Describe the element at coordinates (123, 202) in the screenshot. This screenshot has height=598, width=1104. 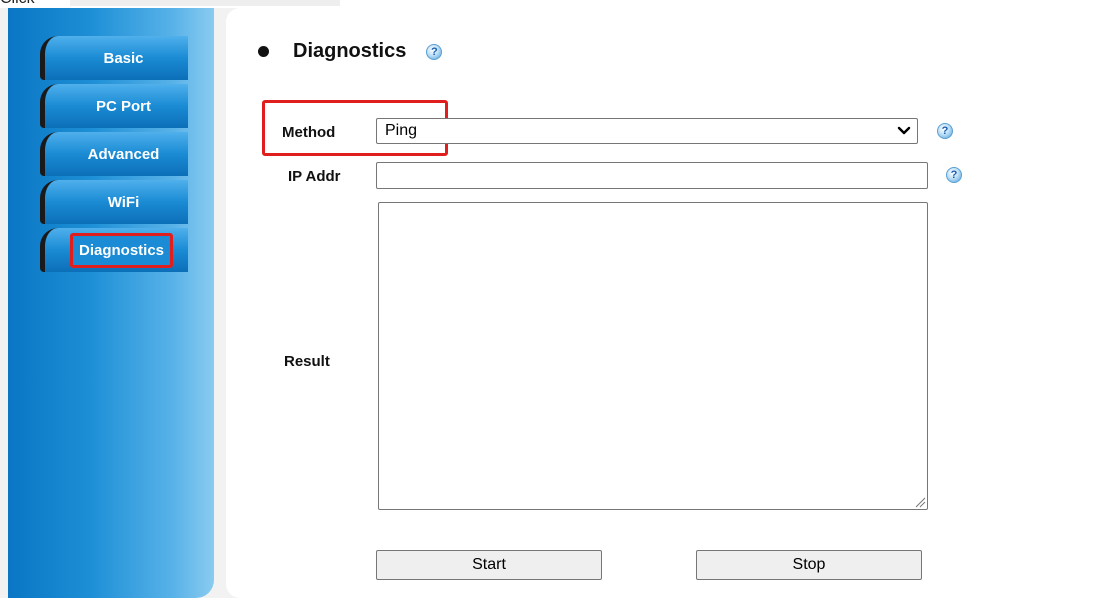
I see `sidebar-item-label: WiFi` at that location.